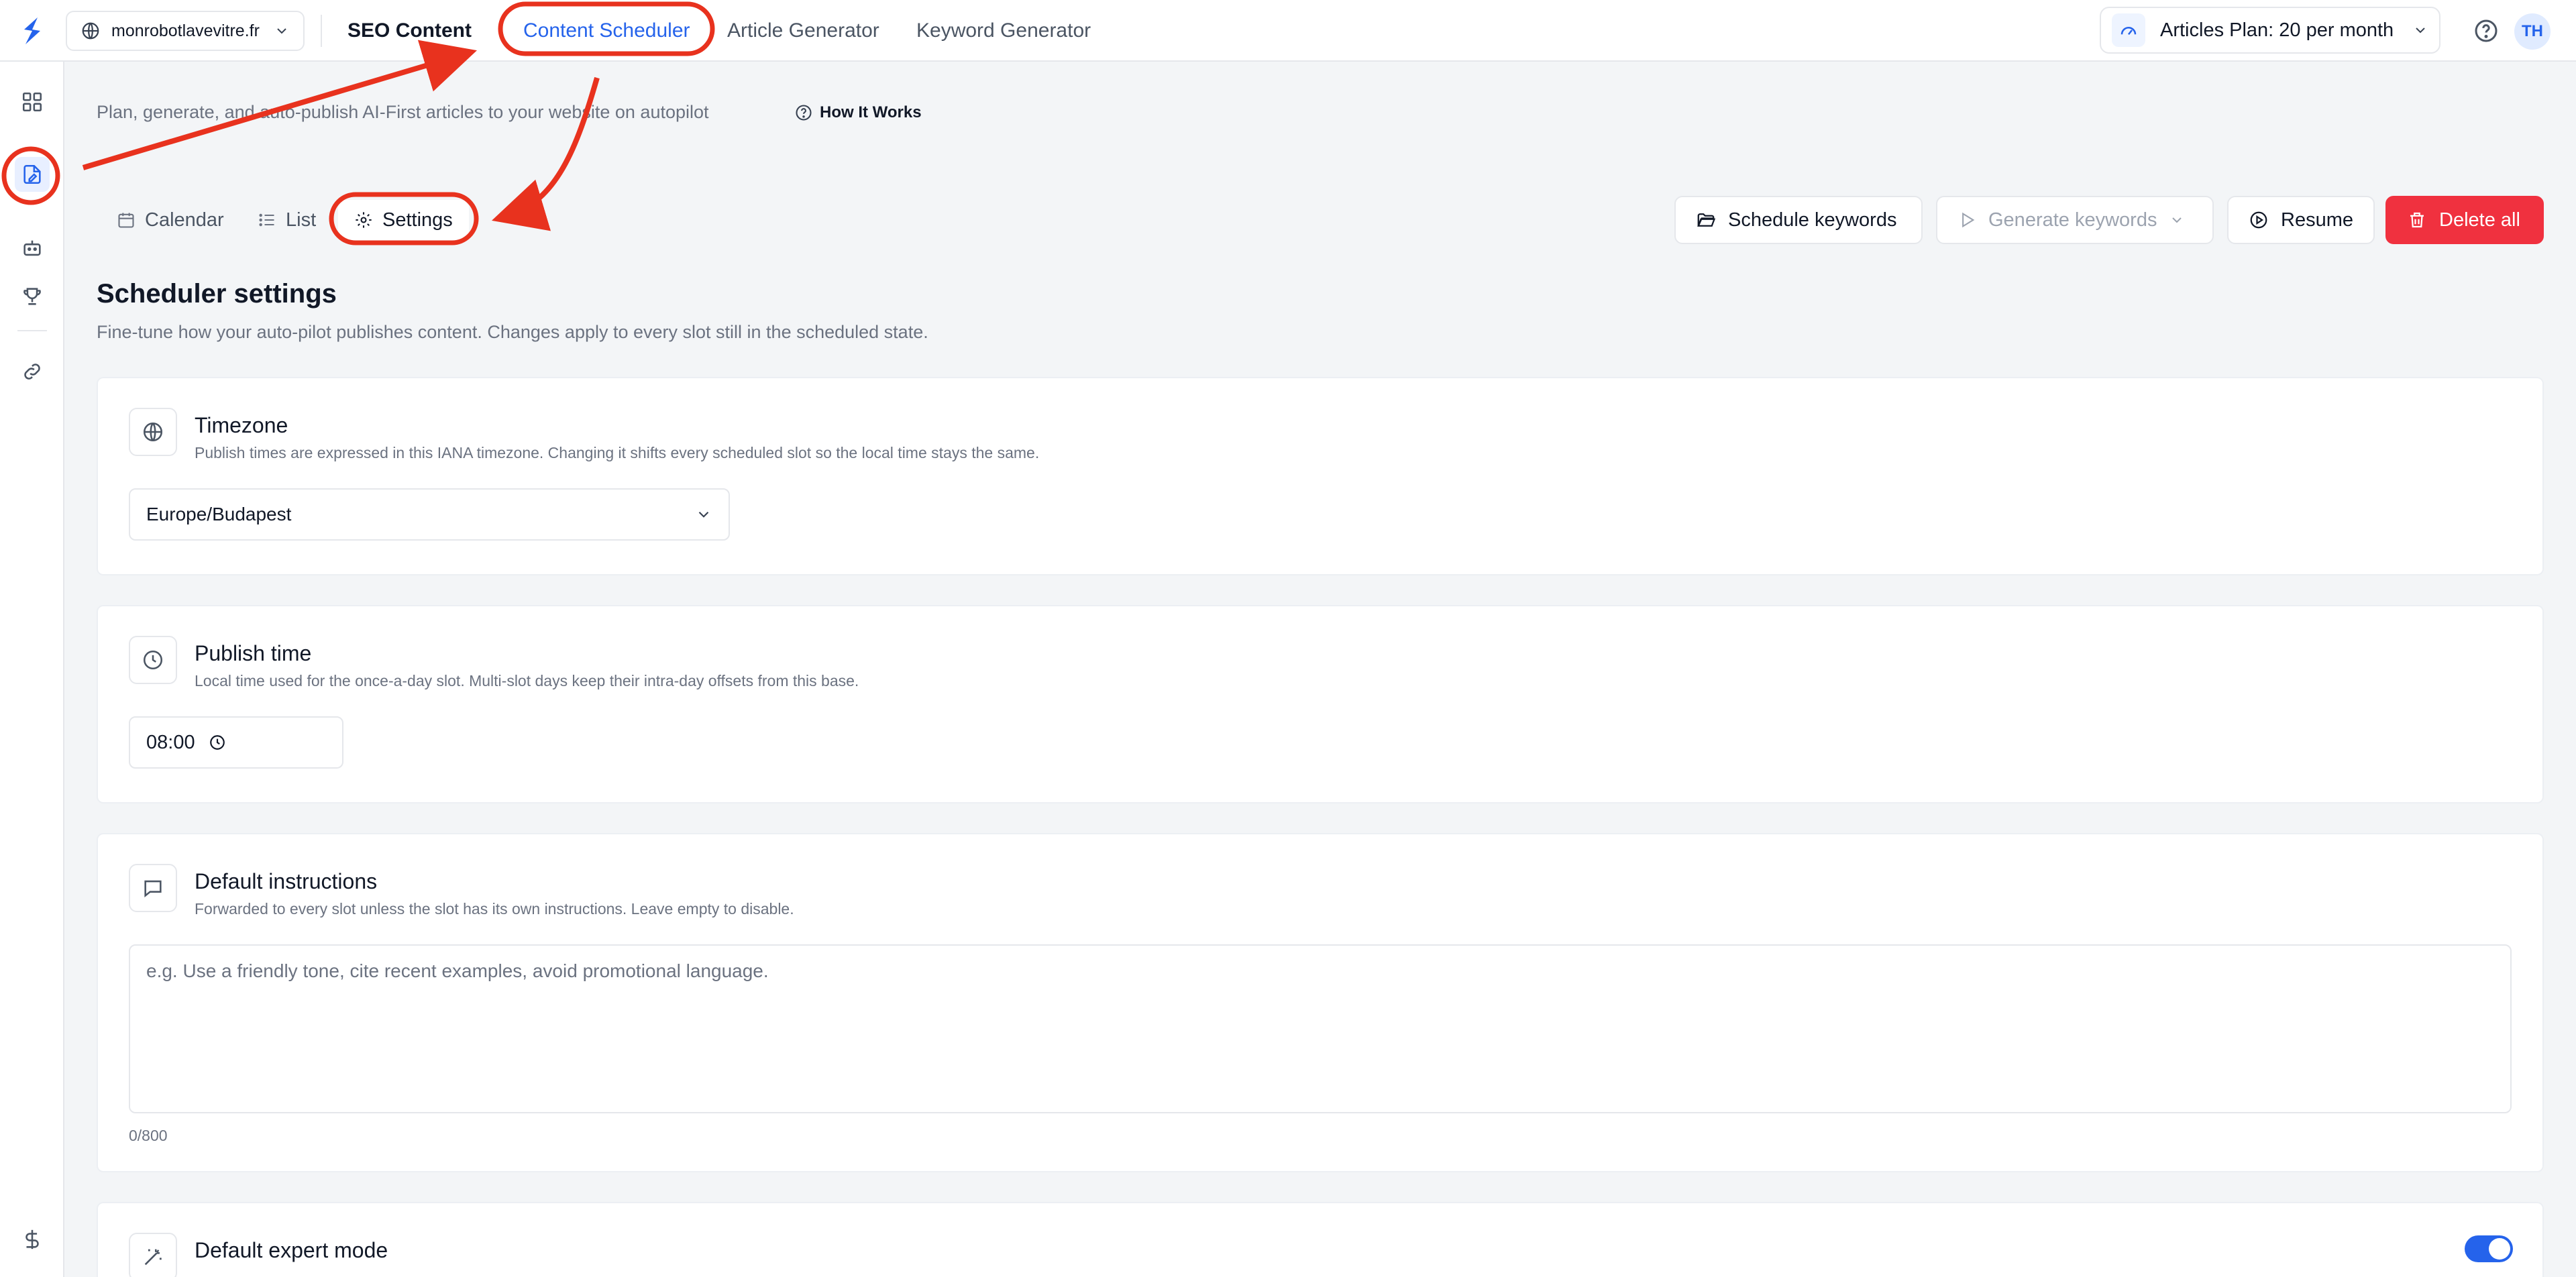 This screenshot has height=1277, width=2576. Describe the element at coordinates (2486, 30) in the screenshot. I see `help-icon` at that location.